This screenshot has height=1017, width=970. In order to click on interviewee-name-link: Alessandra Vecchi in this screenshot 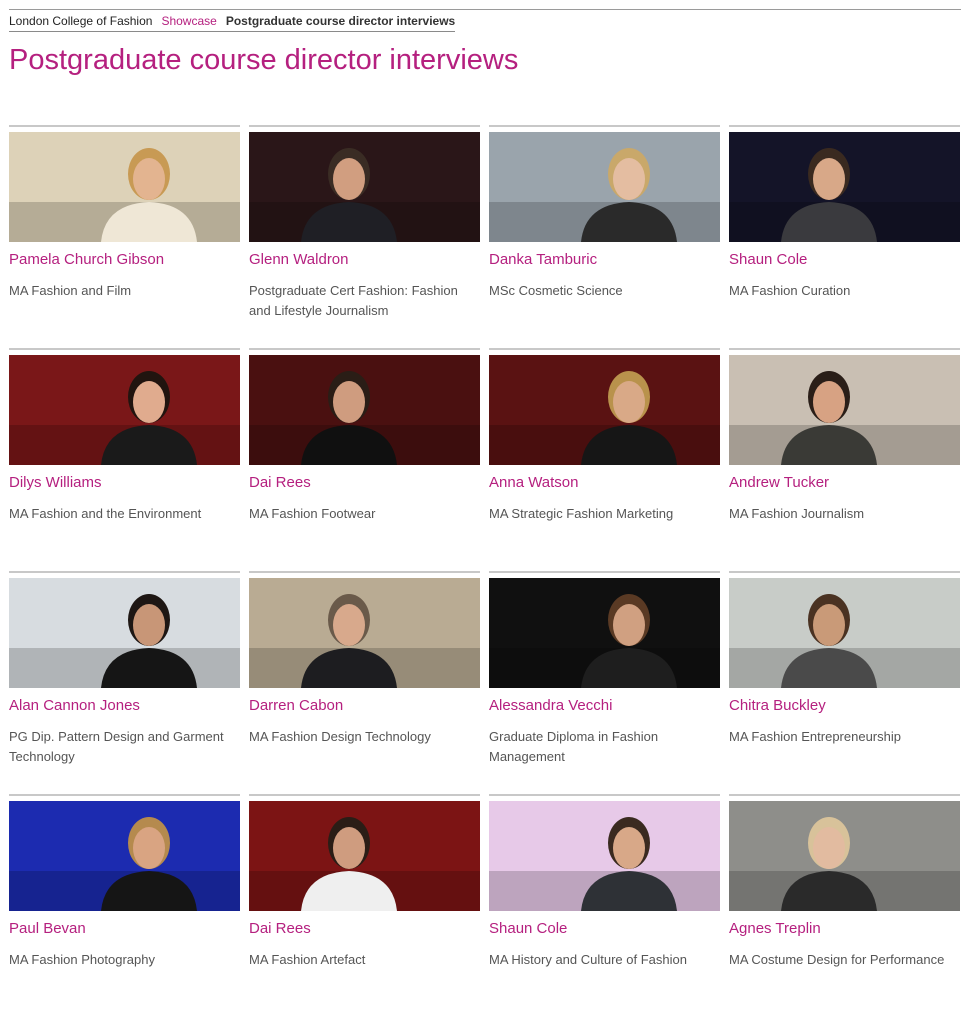, I will do `click(550, 706)`.